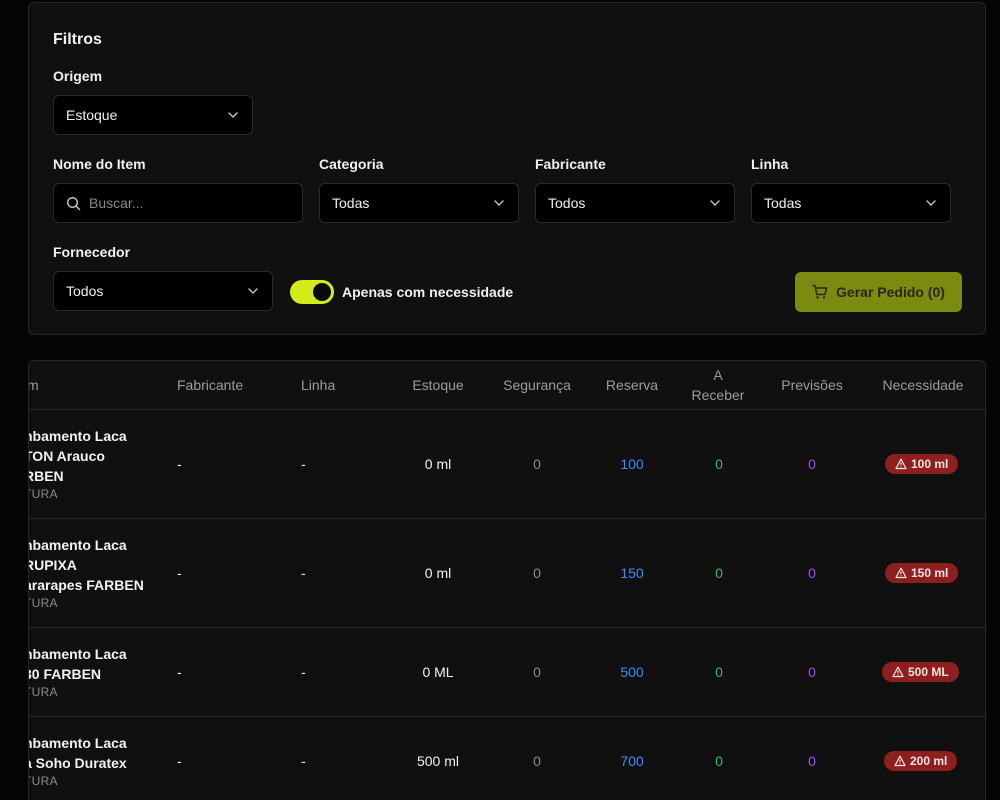 This screenshot has height=800, width=1000. What do you see at coordinates (351, 203) in the screenshot?
I see `category-value: Todas` at bounding box center [351, 203].